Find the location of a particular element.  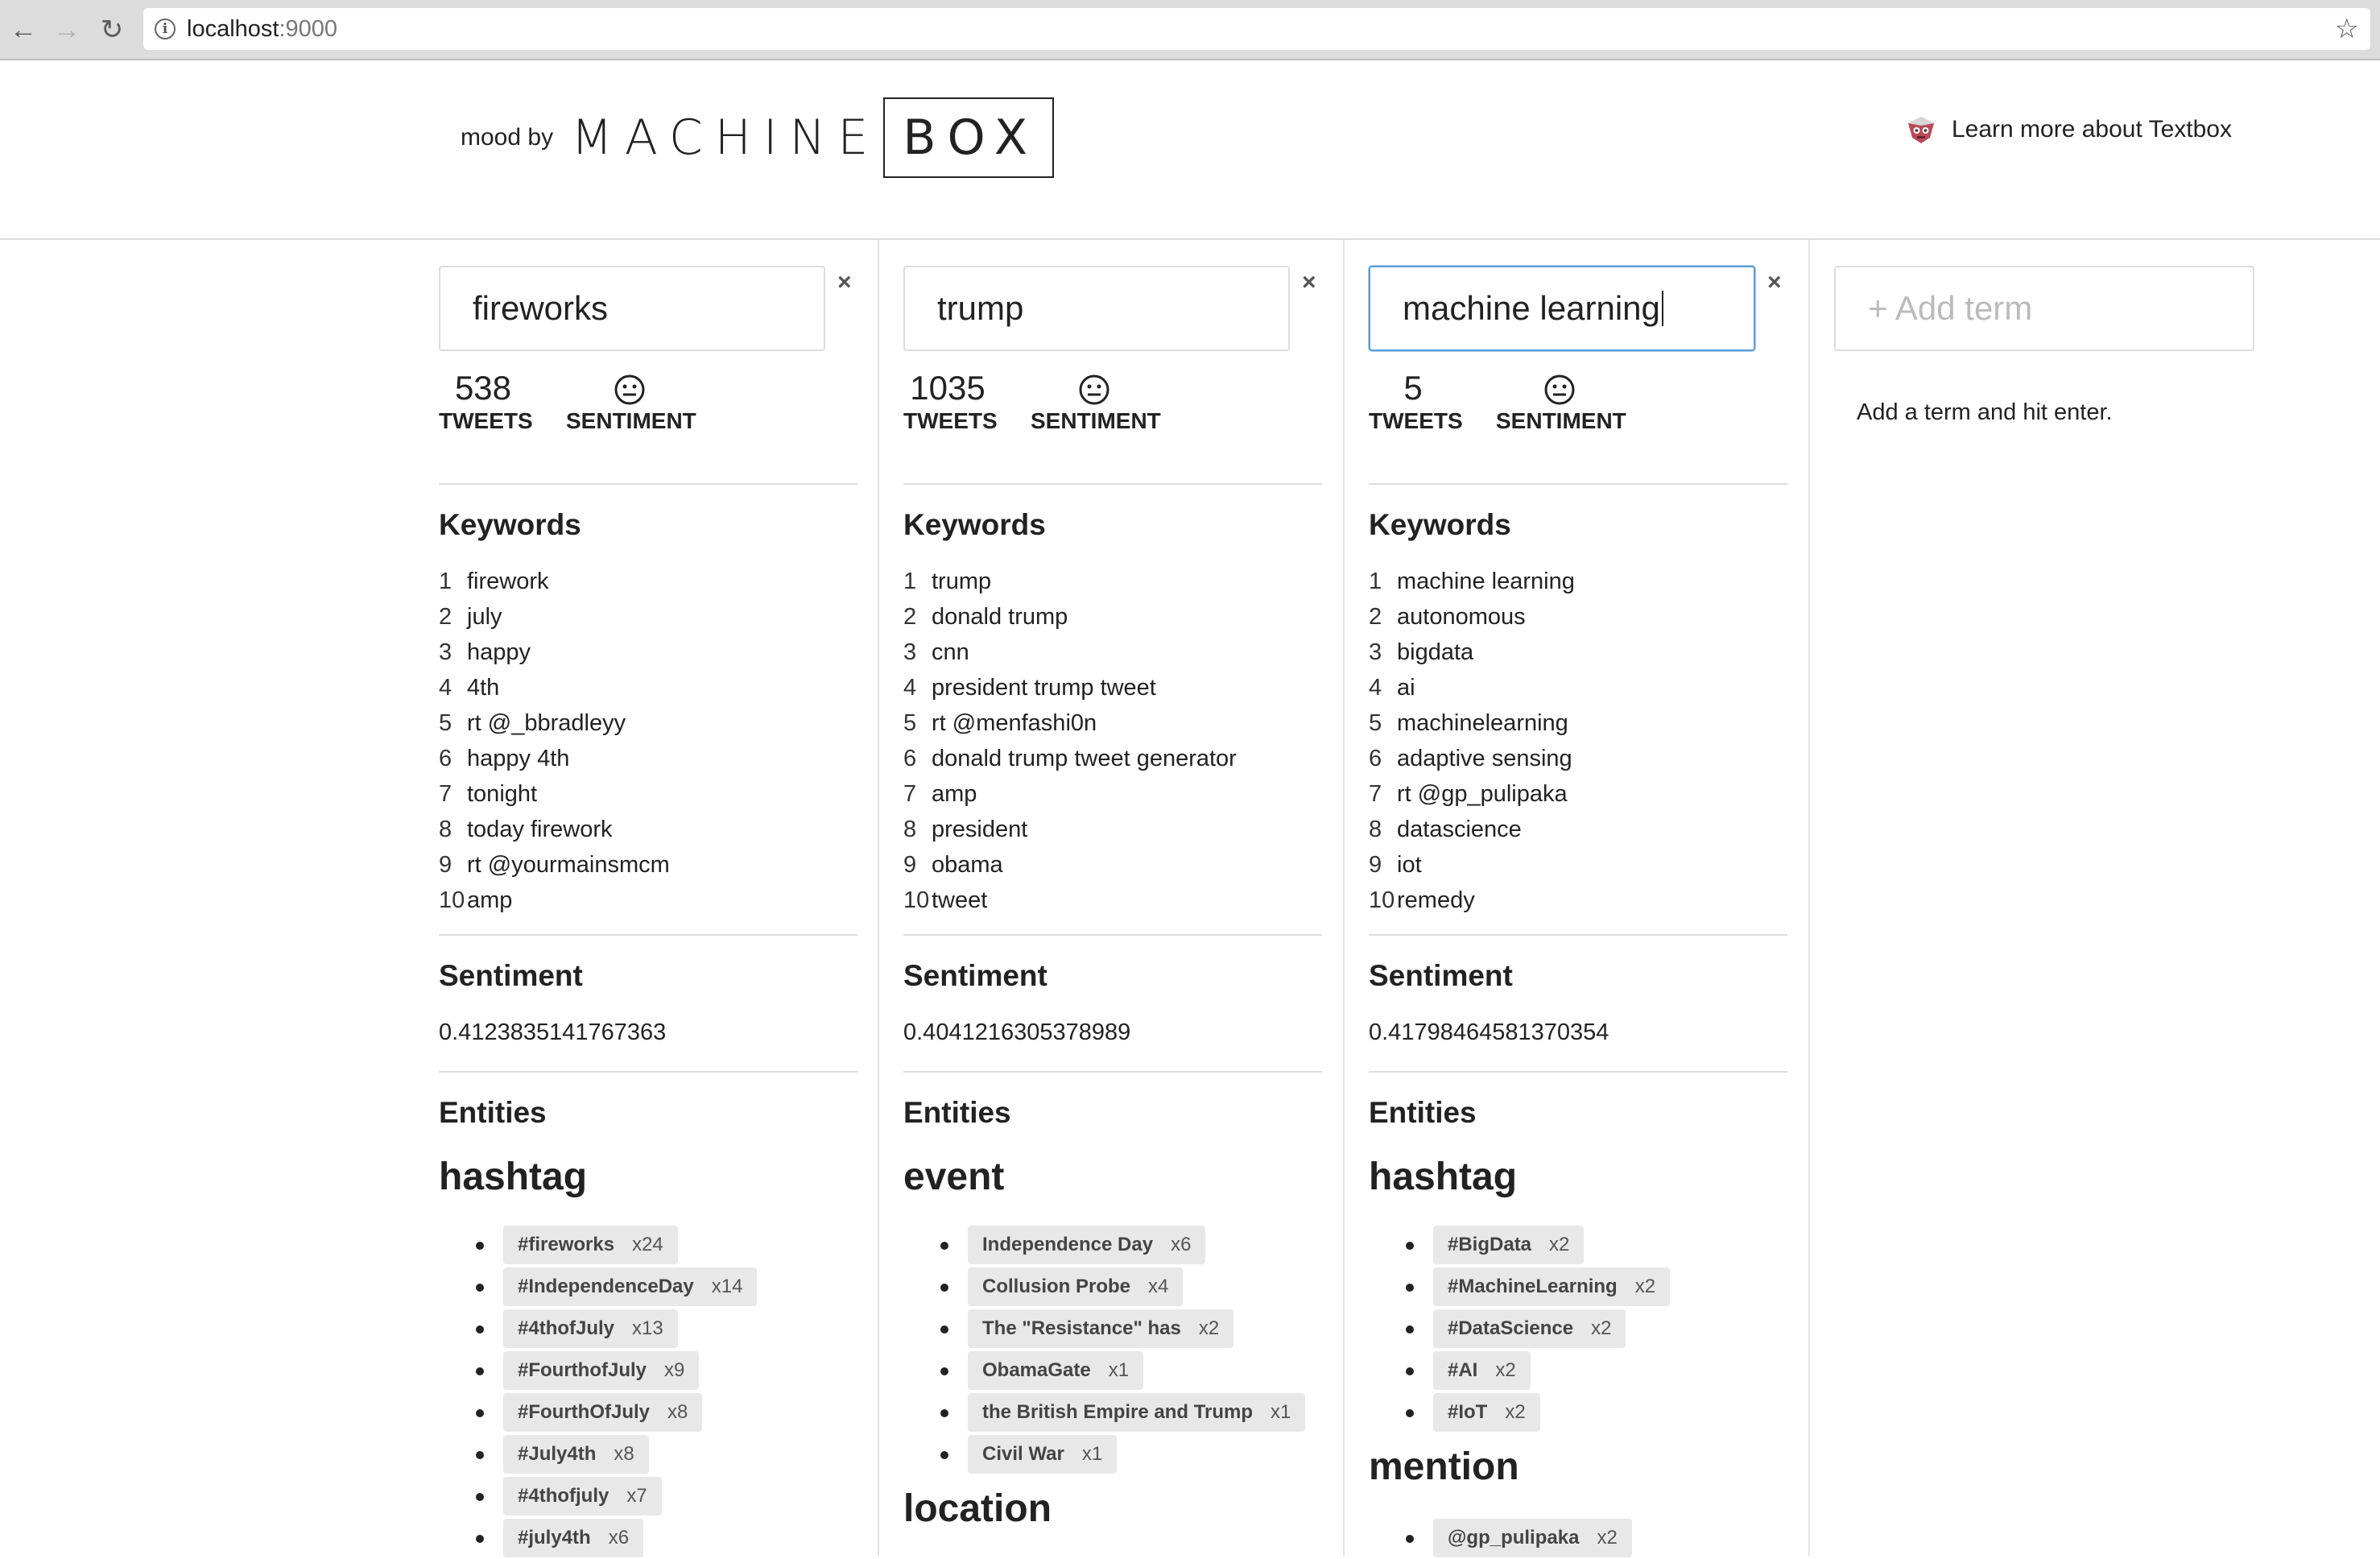

keyword-item: 7 tonight is located at coordinates (488, 793).